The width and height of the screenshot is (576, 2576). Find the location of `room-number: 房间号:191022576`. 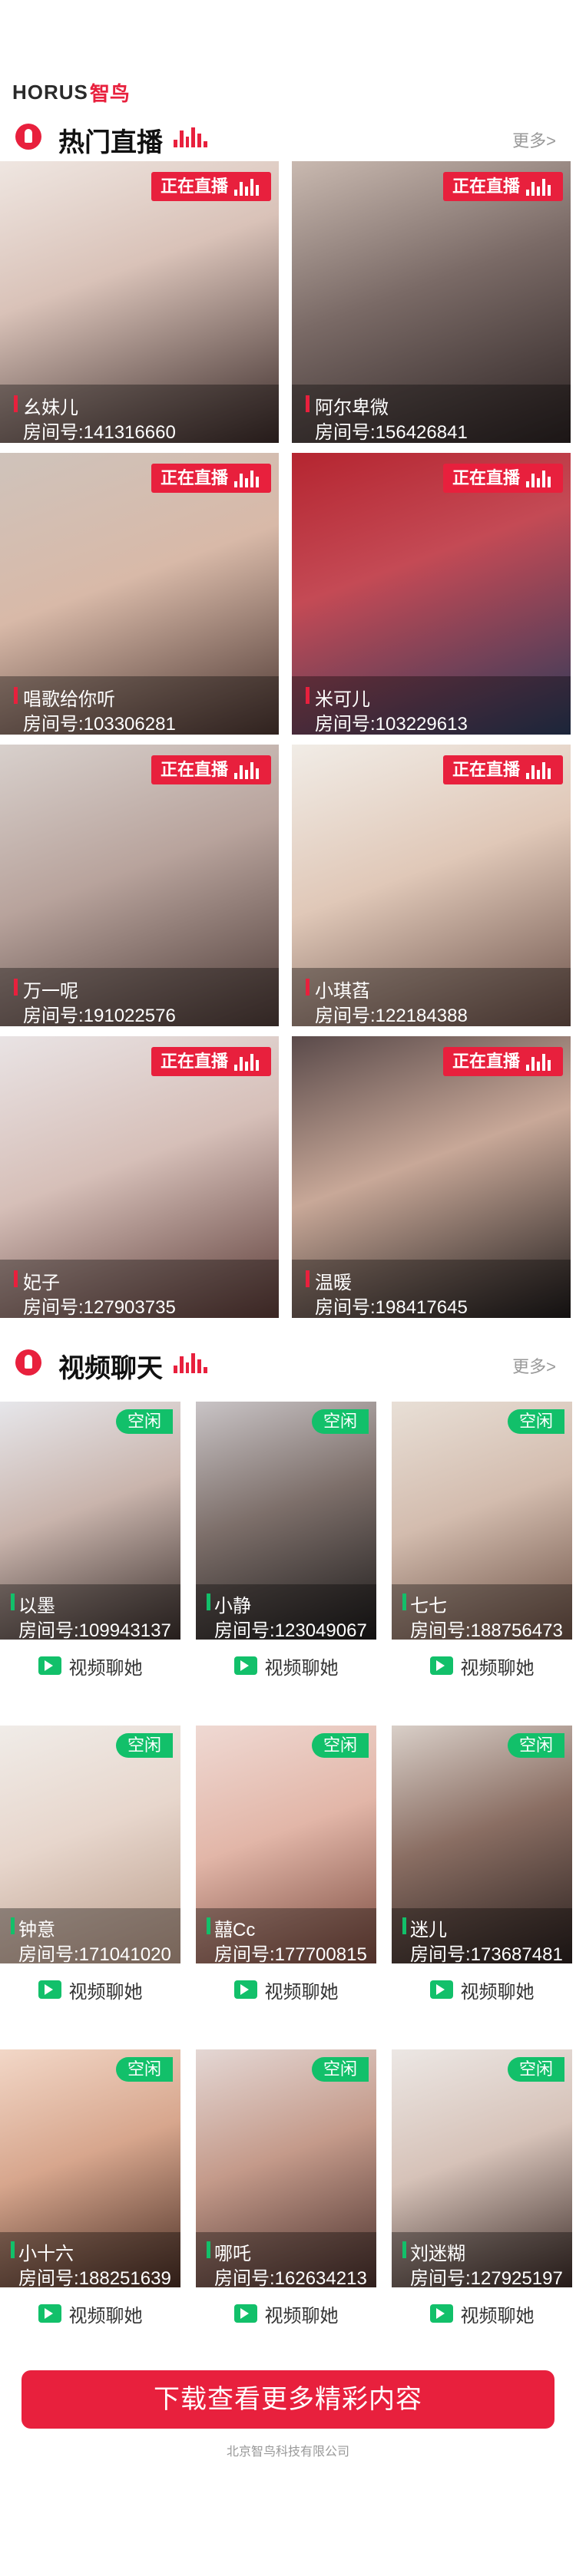

room-number: 房间号:191022576 is located at coordinates (99, 1016).